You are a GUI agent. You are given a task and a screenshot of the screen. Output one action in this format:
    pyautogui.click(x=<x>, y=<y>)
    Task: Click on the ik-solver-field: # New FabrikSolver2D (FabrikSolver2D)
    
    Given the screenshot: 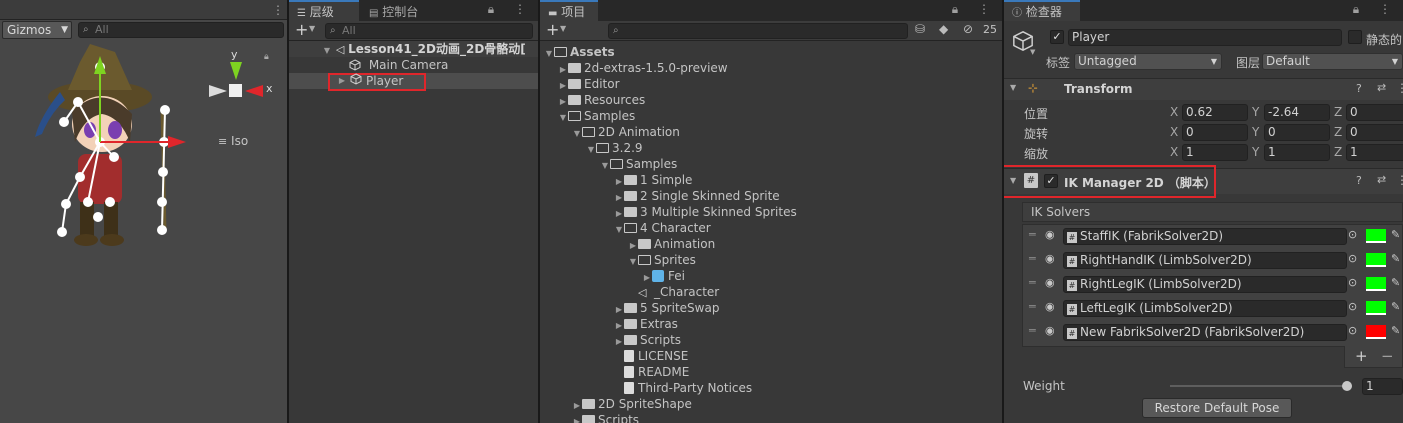 What is the action you would take?
    pyautogui.click(x=1205, y=332)
    